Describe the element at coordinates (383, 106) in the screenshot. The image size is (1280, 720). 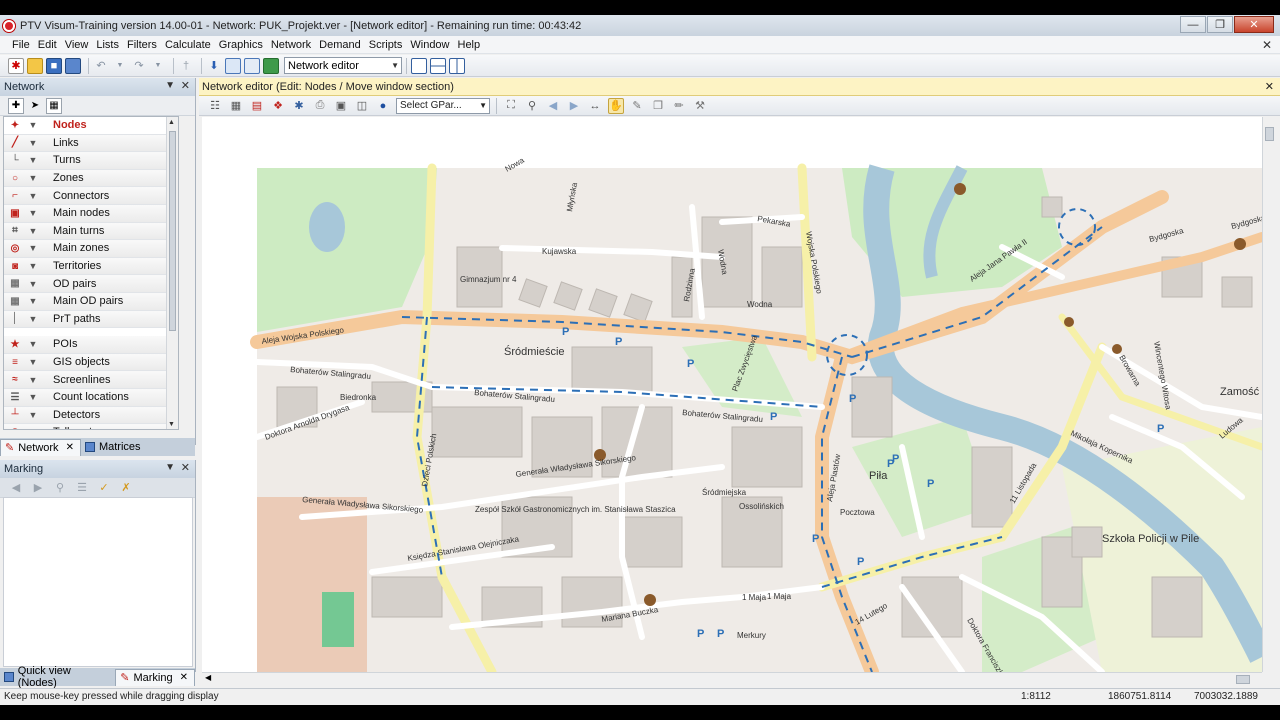
I see `globe-icon: ●` at that location.